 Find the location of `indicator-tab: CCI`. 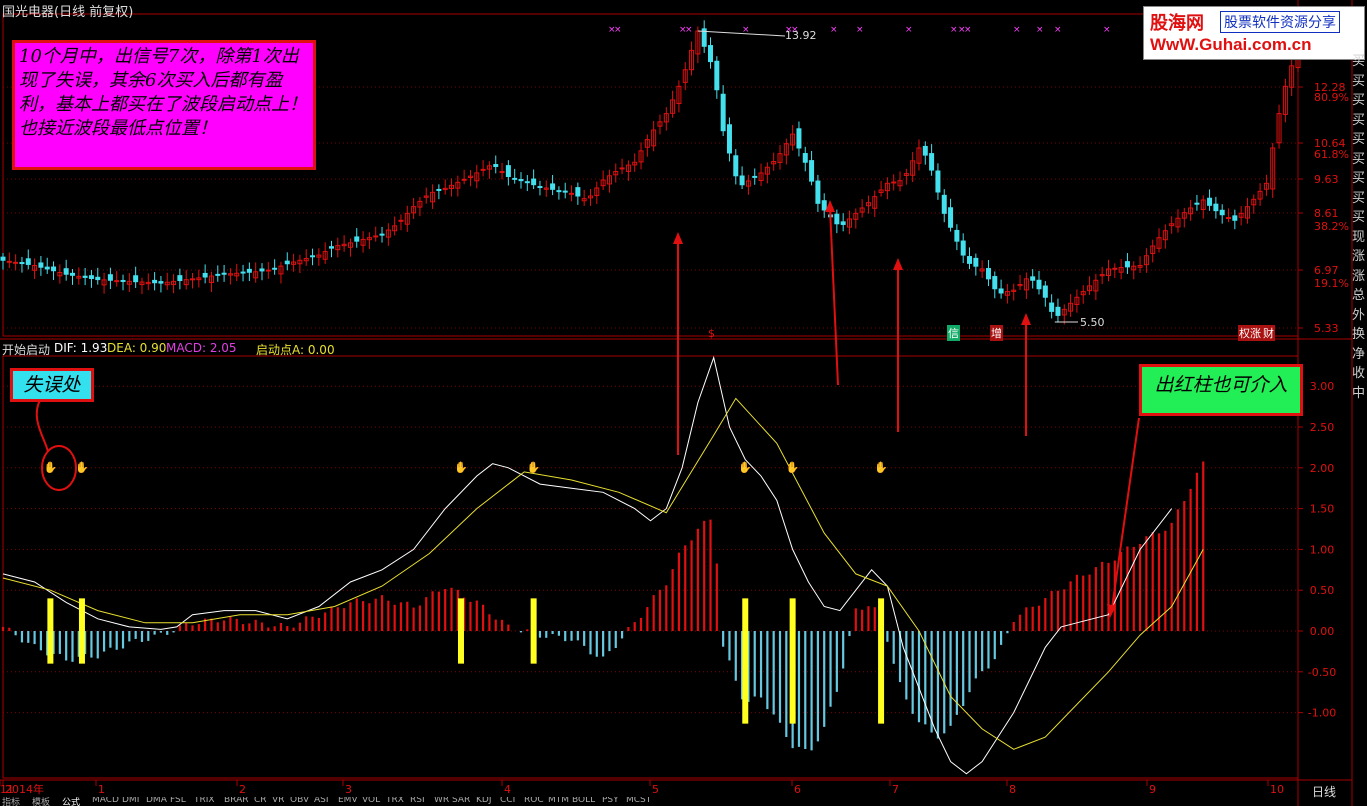

indicator-tab: CCI is located at coordinates (507, 801).